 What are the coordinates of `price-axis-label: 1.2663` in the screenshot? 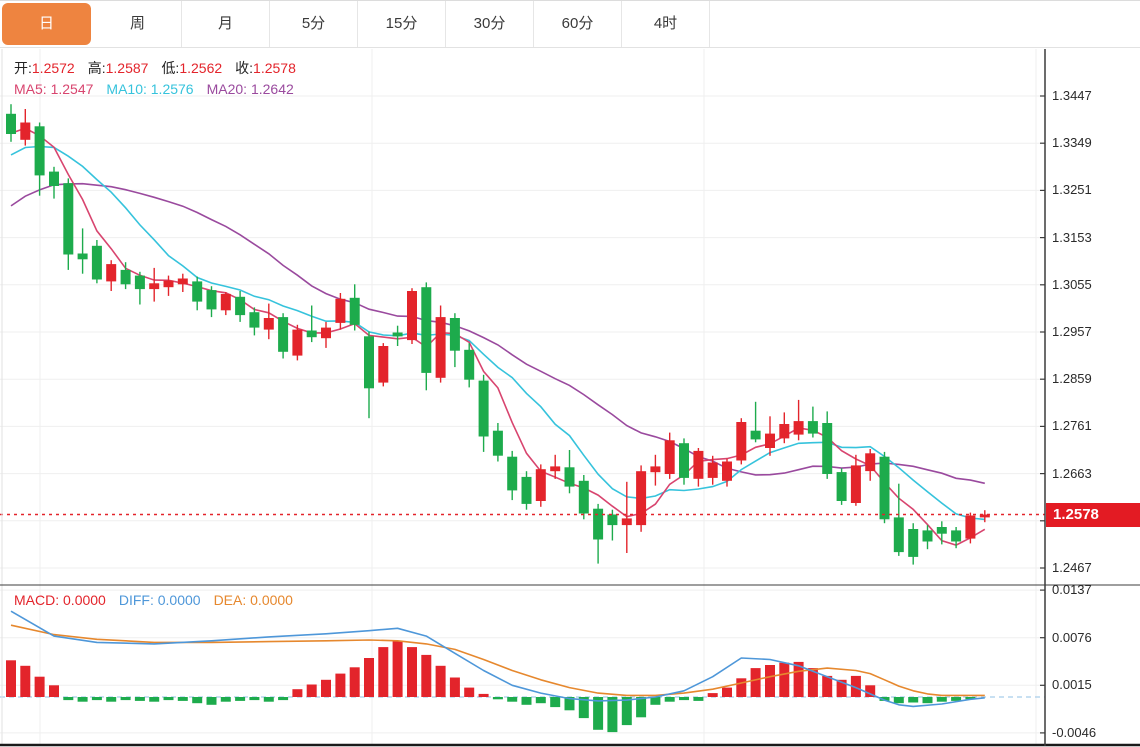 It's located at (1072, 473).